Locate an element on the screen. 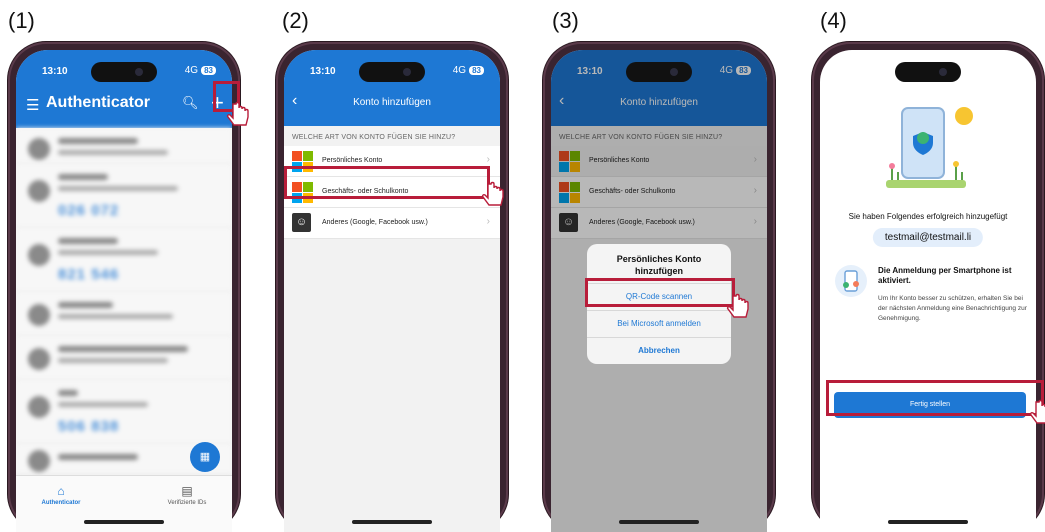  network-label: 4G is located at coordinates (191, 70).